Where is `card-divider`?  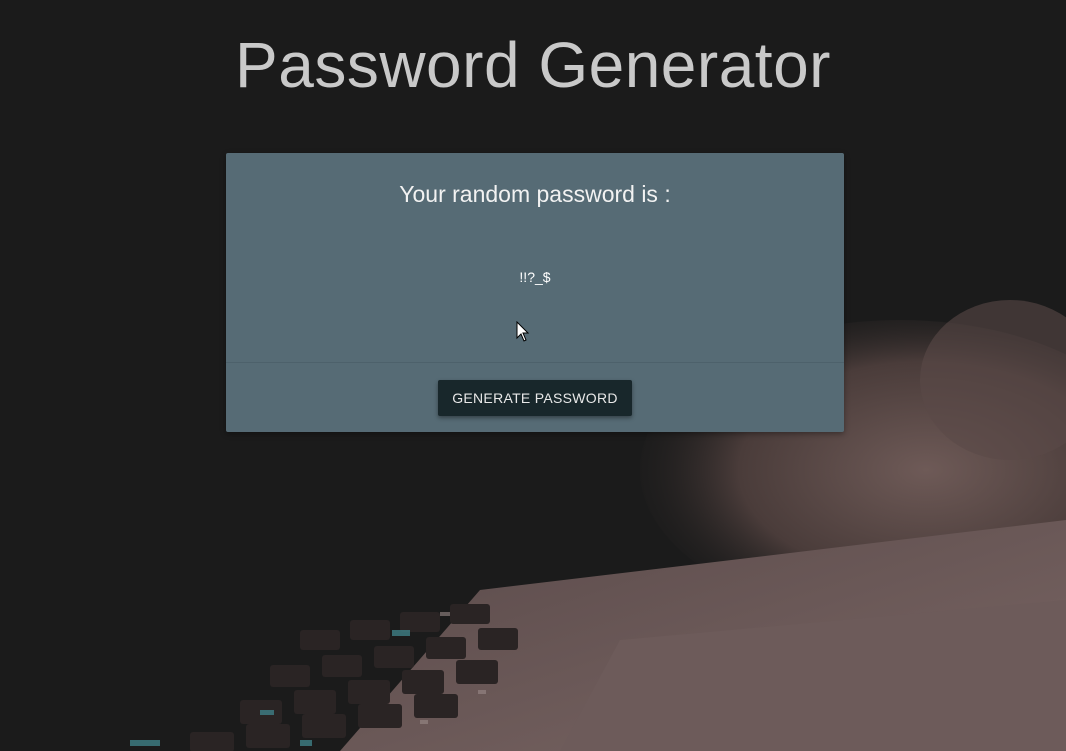 card-divider is located at coordinates (535, 362).